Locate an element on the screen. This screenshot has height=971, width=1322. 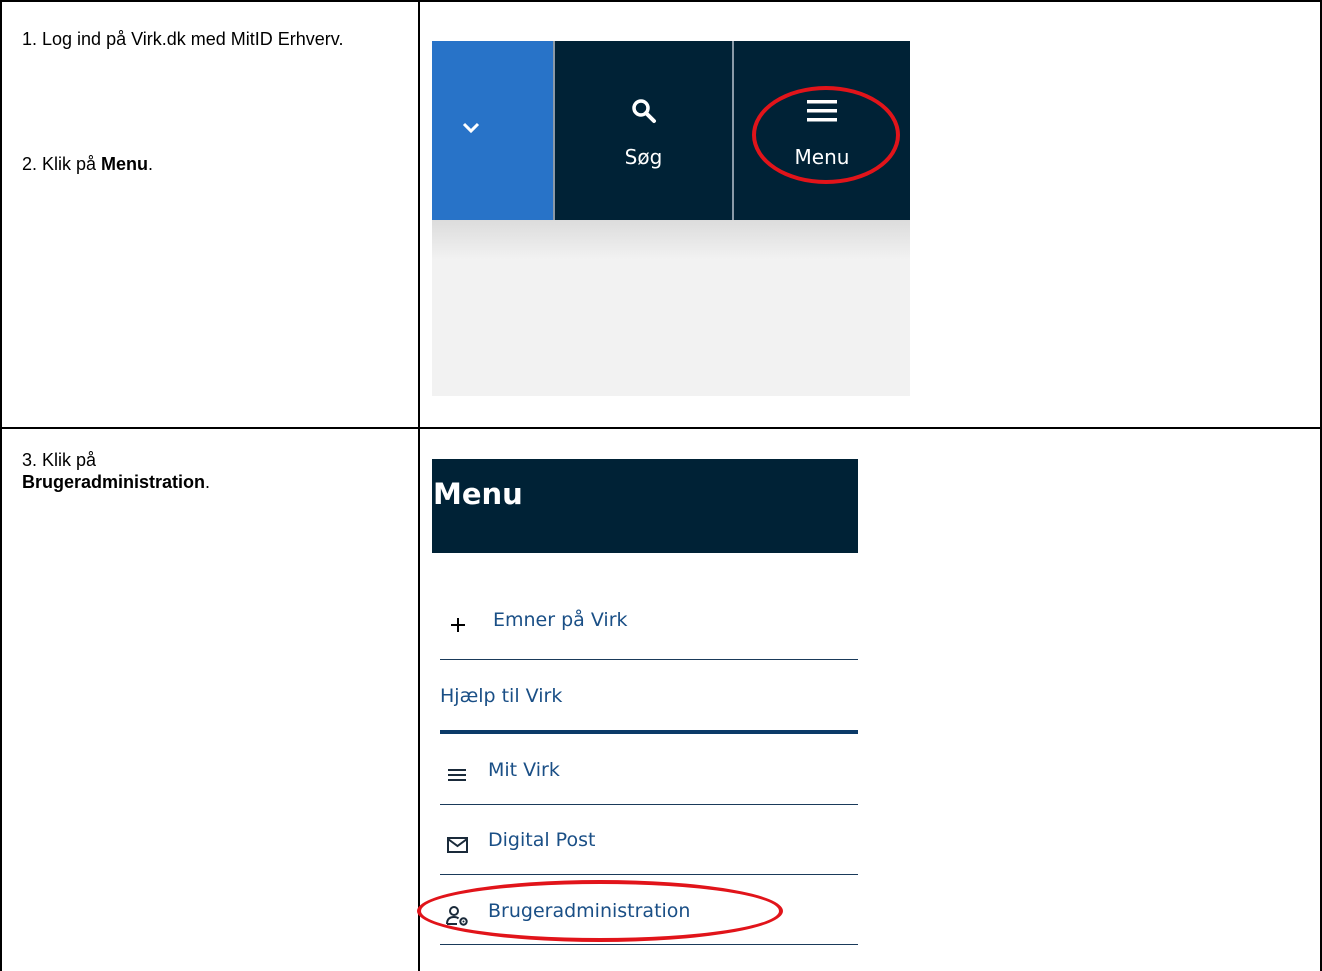
step-2-prefix: 2. Klik på is located at coordinates (62, 164).